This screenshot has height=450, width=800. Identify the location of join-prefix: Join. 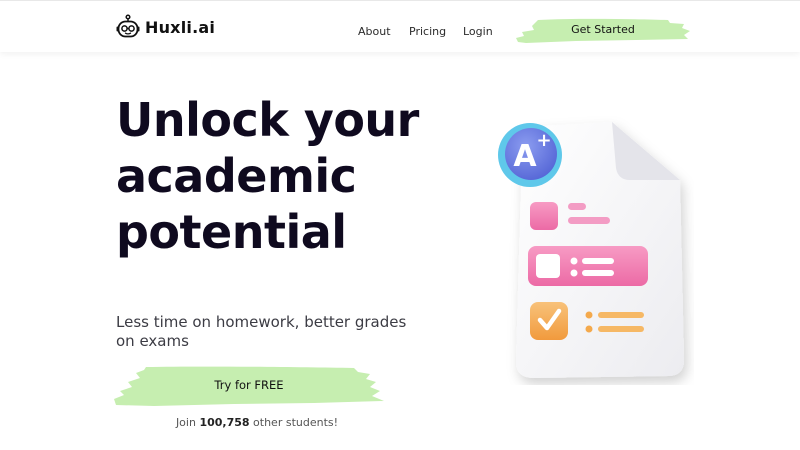
(187, 422).